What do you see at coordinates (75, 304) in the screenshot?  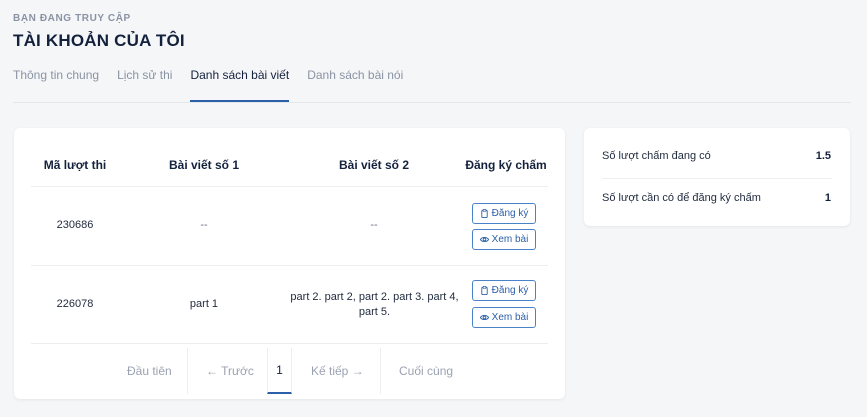 I see `exam-id-cell: 226078` at bounding box center [75, 304].